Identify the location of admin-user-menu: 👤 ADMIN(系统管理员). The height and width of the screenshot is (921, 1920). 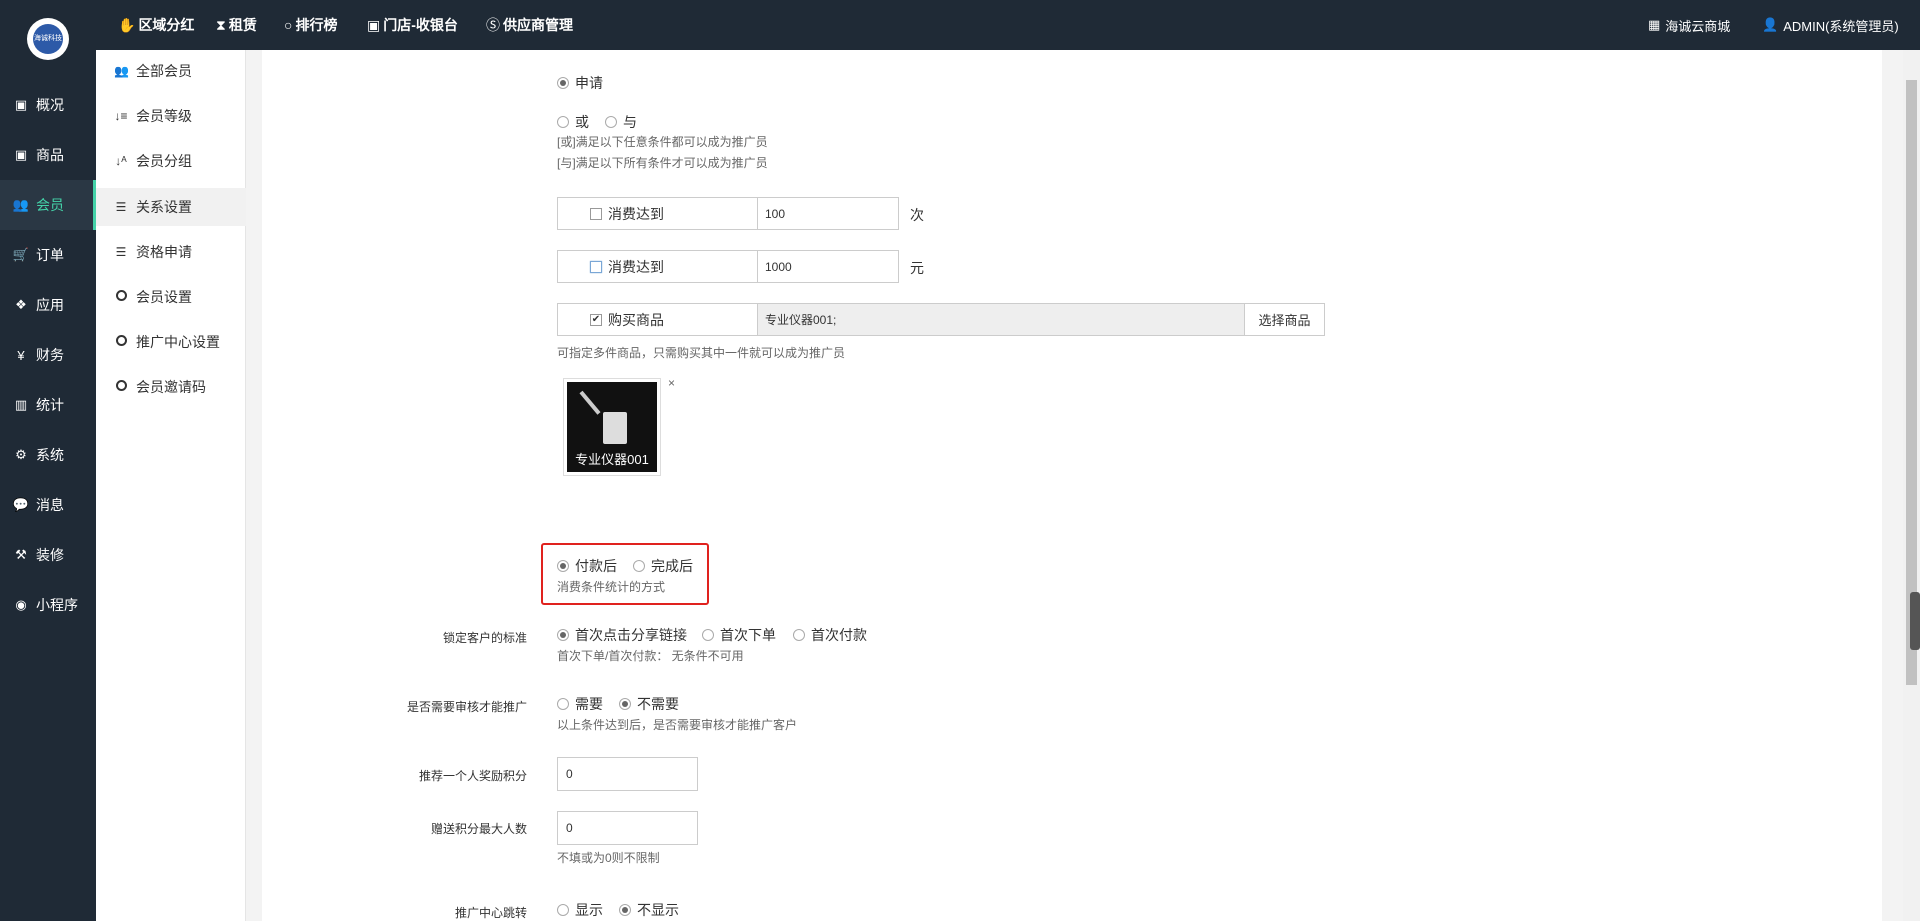
(1830, 25).